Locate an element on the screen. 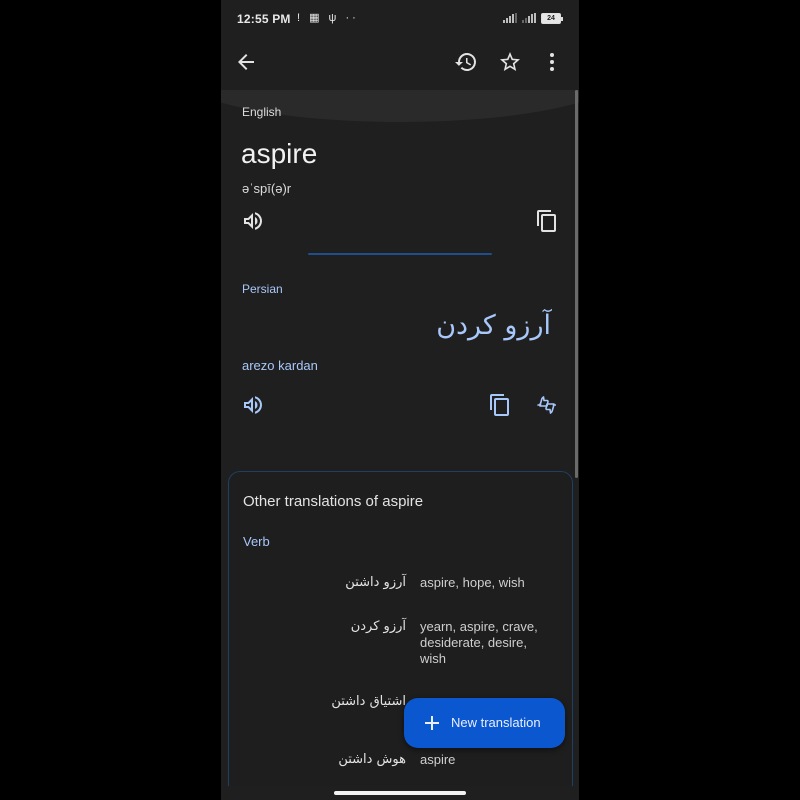  status-time: 12:55 PM is located at coordinates (264, 19).